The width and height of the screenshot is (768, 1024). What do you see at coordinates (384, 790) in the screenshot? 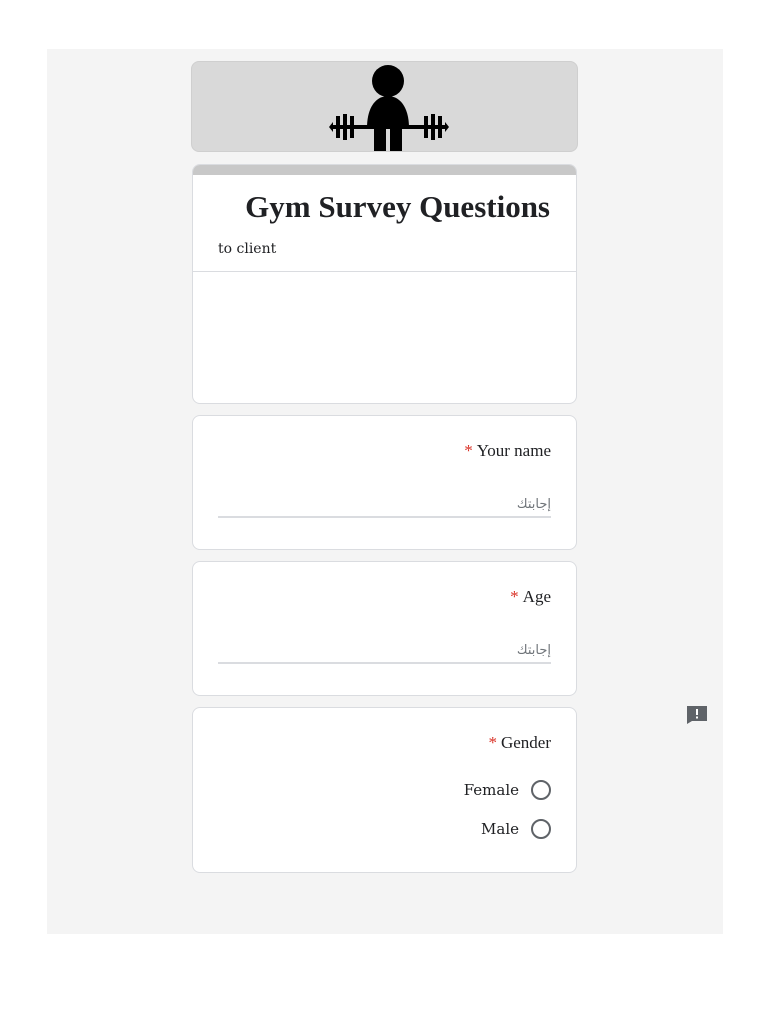
I see `question-gender: * Gender Female Male` at bounding box center [384, 790].